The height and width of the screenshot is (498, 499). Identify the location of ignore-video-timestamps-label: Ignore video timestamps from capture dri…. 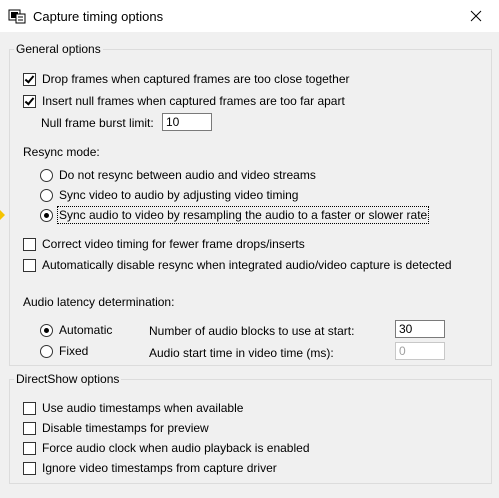
(159, 468).